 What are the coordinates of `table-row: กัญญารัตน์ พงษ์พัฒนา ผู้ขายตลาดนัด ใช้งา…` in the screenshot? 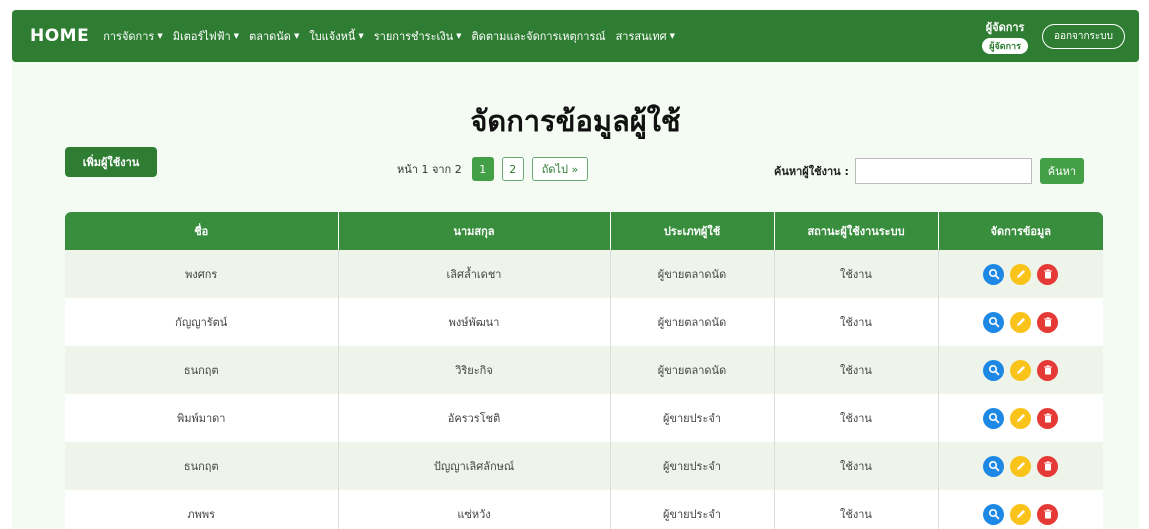 It's located at (584, 322).